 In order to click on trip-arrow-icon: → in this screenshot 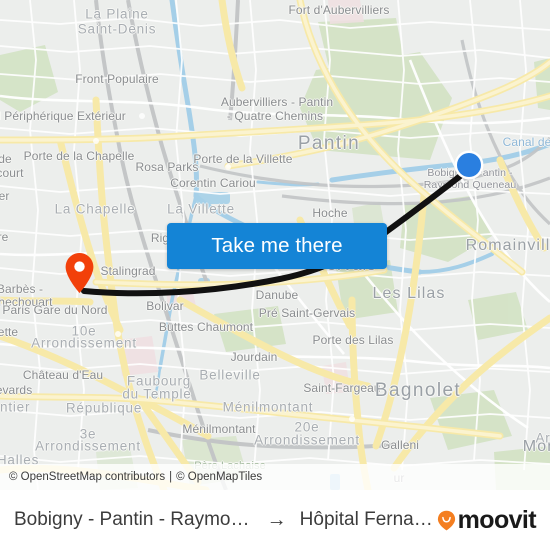, I will do `click(276, 520)`.